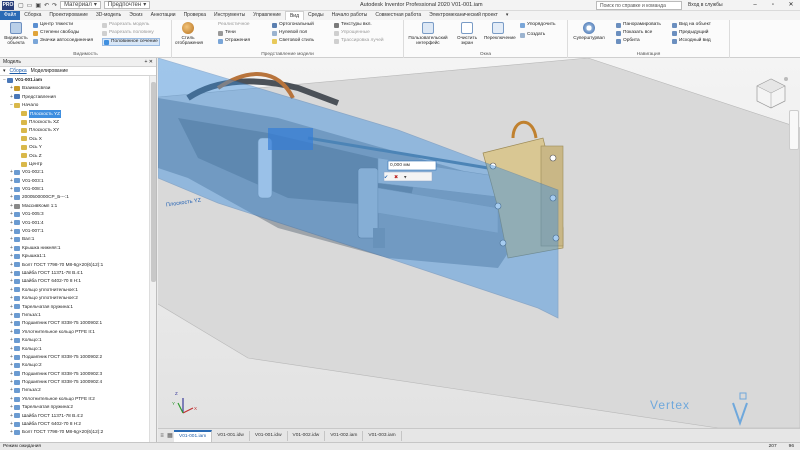  Describe the element at coordinates (755, 5) in the screenshot. I see `minimize-icon: –` at that location.